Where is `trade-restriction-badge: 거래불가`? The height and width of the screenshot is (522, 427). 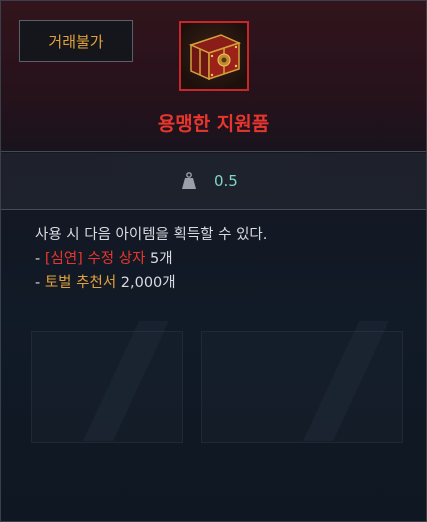 trade-restriction-badge: 거래불가 is located at coordinates (76, 41).